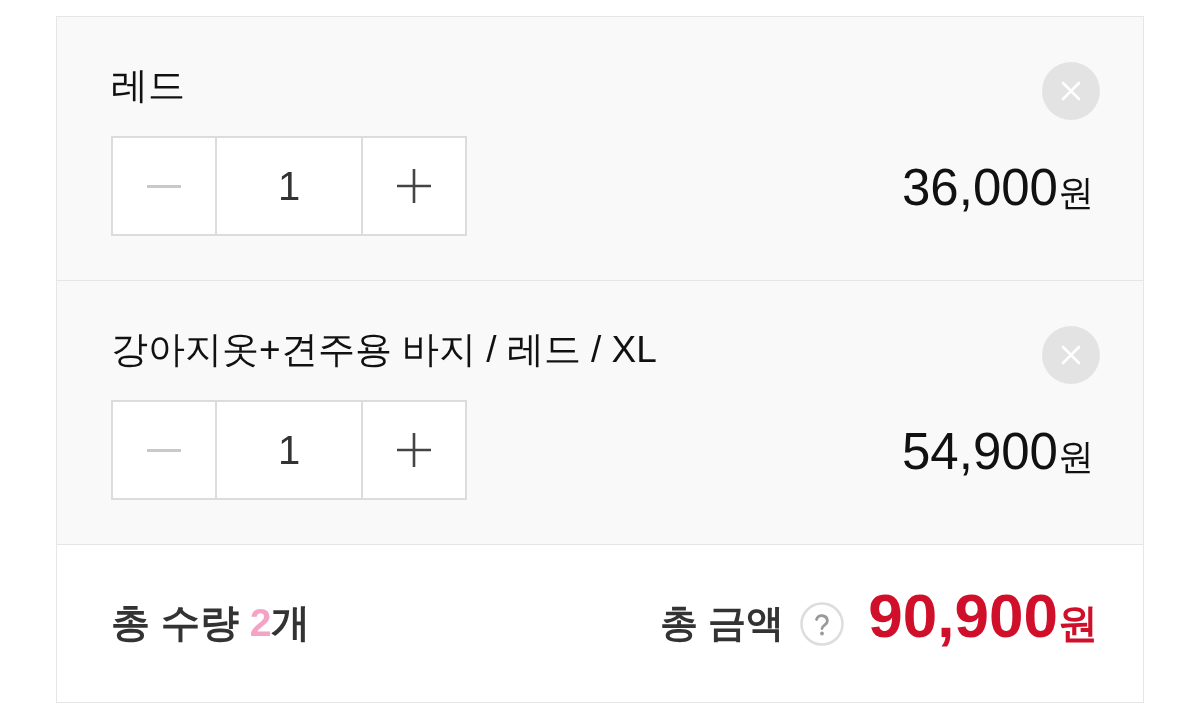 The height and width of the screenshot is (723, 1200). I want to click on option-name: 강아지옷+견주용 바지 / 레드 / XL, so click(384, 350).